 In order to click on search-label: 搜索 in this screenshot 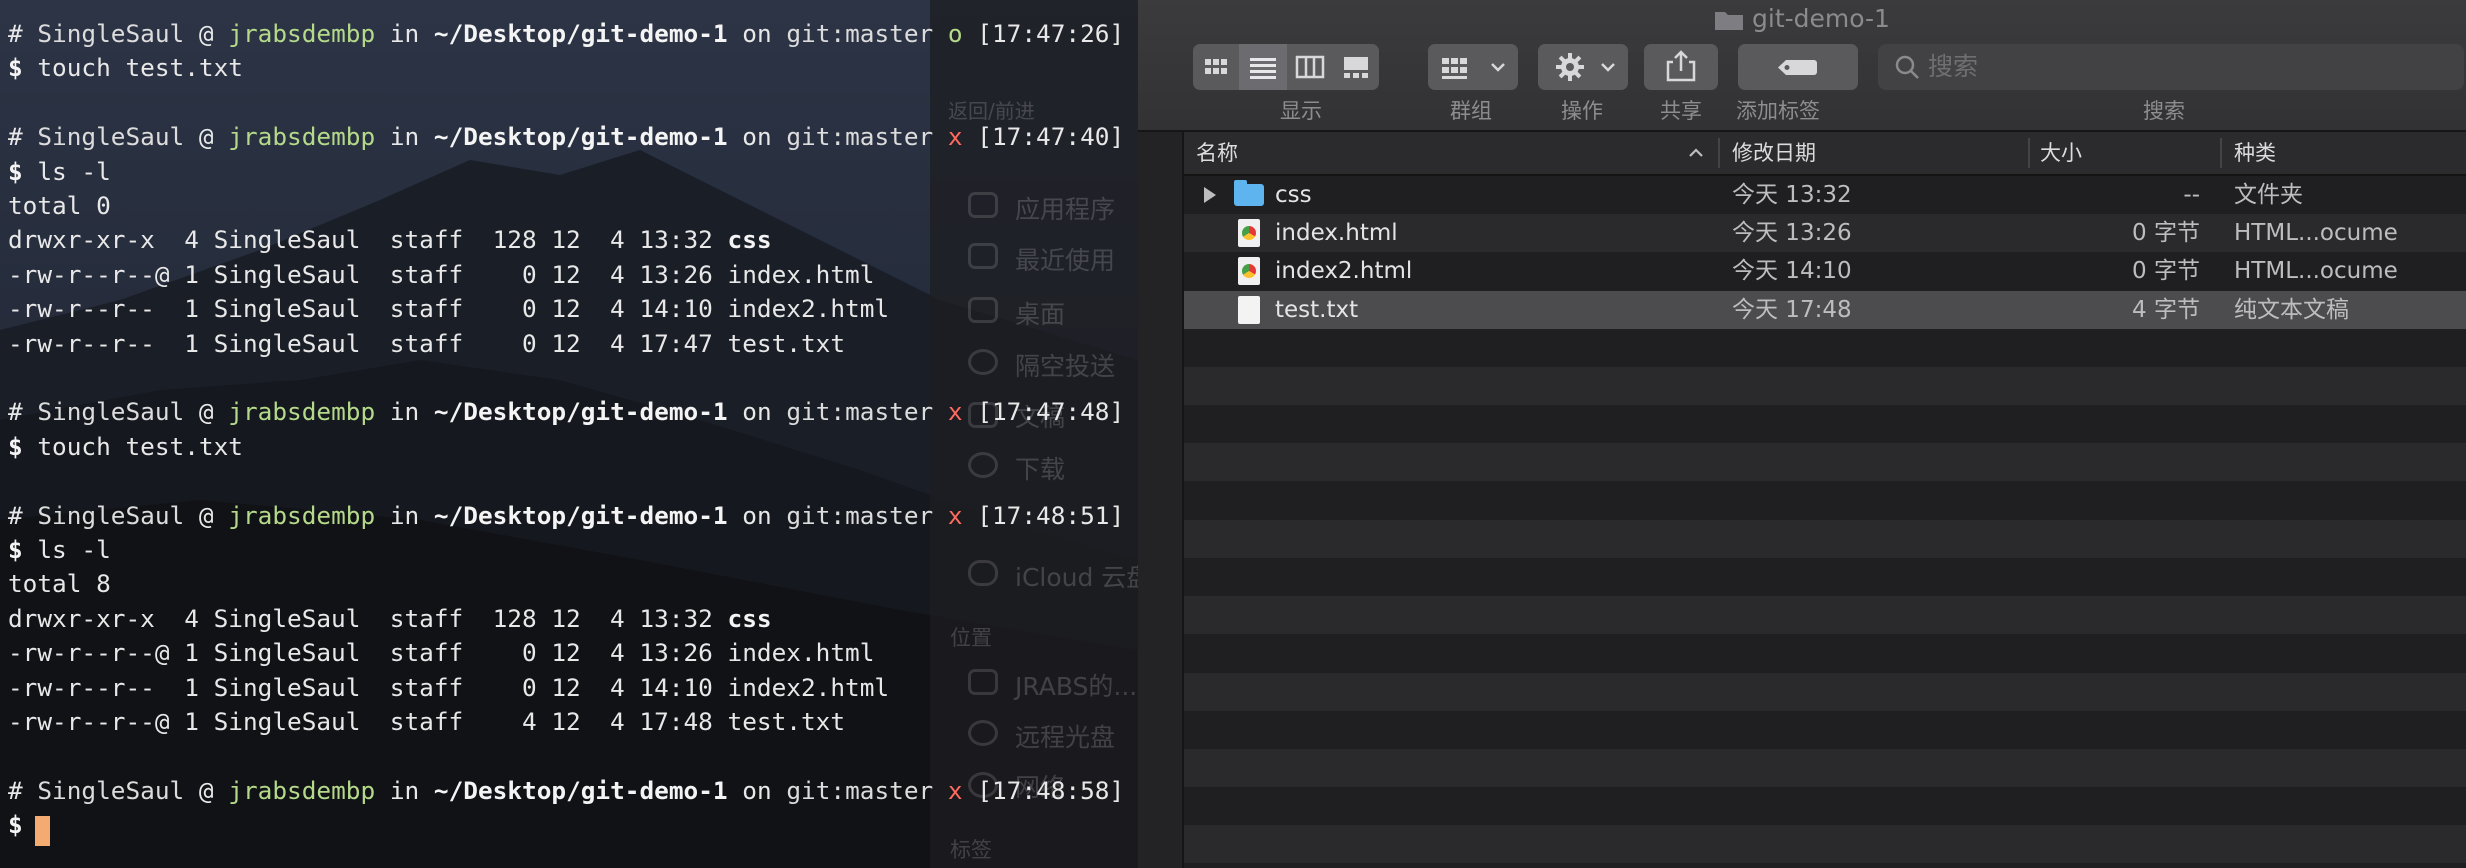, I will do `click(2164, 111)`.